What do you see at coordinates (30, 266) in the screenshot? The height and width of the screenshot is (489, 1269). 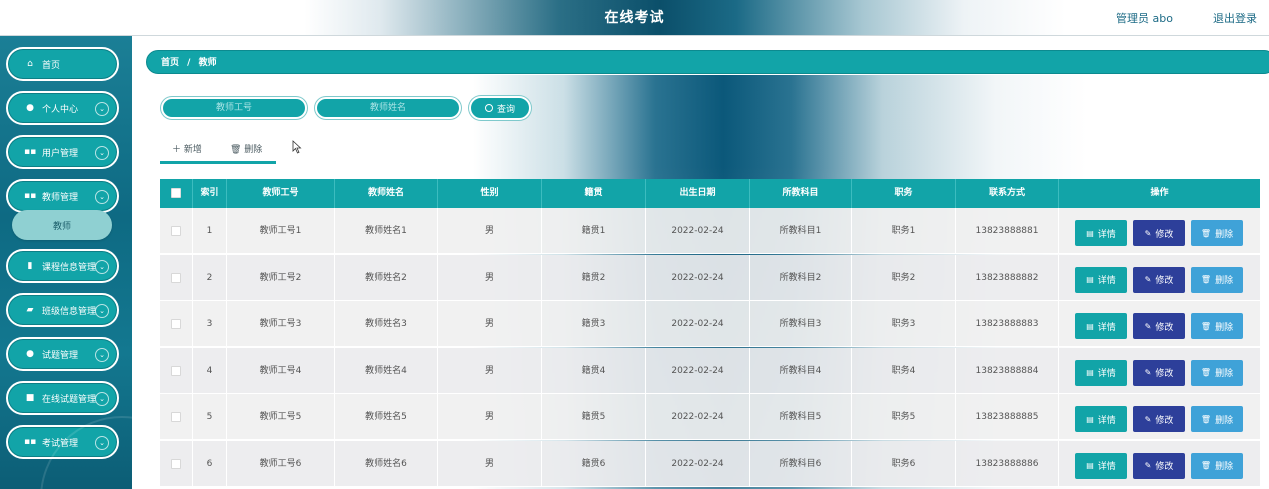 I see `clipboard-icon: ▮` at bounding box center [30, 266].